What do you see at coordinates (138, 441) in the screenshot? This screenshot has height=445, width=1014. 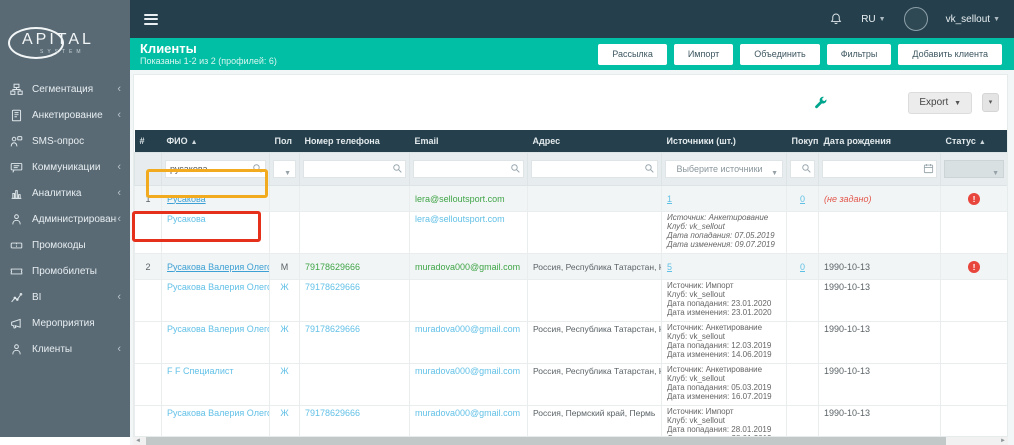 I see `scroll-left-arrow: ◄` at bounding box center [138, 441].